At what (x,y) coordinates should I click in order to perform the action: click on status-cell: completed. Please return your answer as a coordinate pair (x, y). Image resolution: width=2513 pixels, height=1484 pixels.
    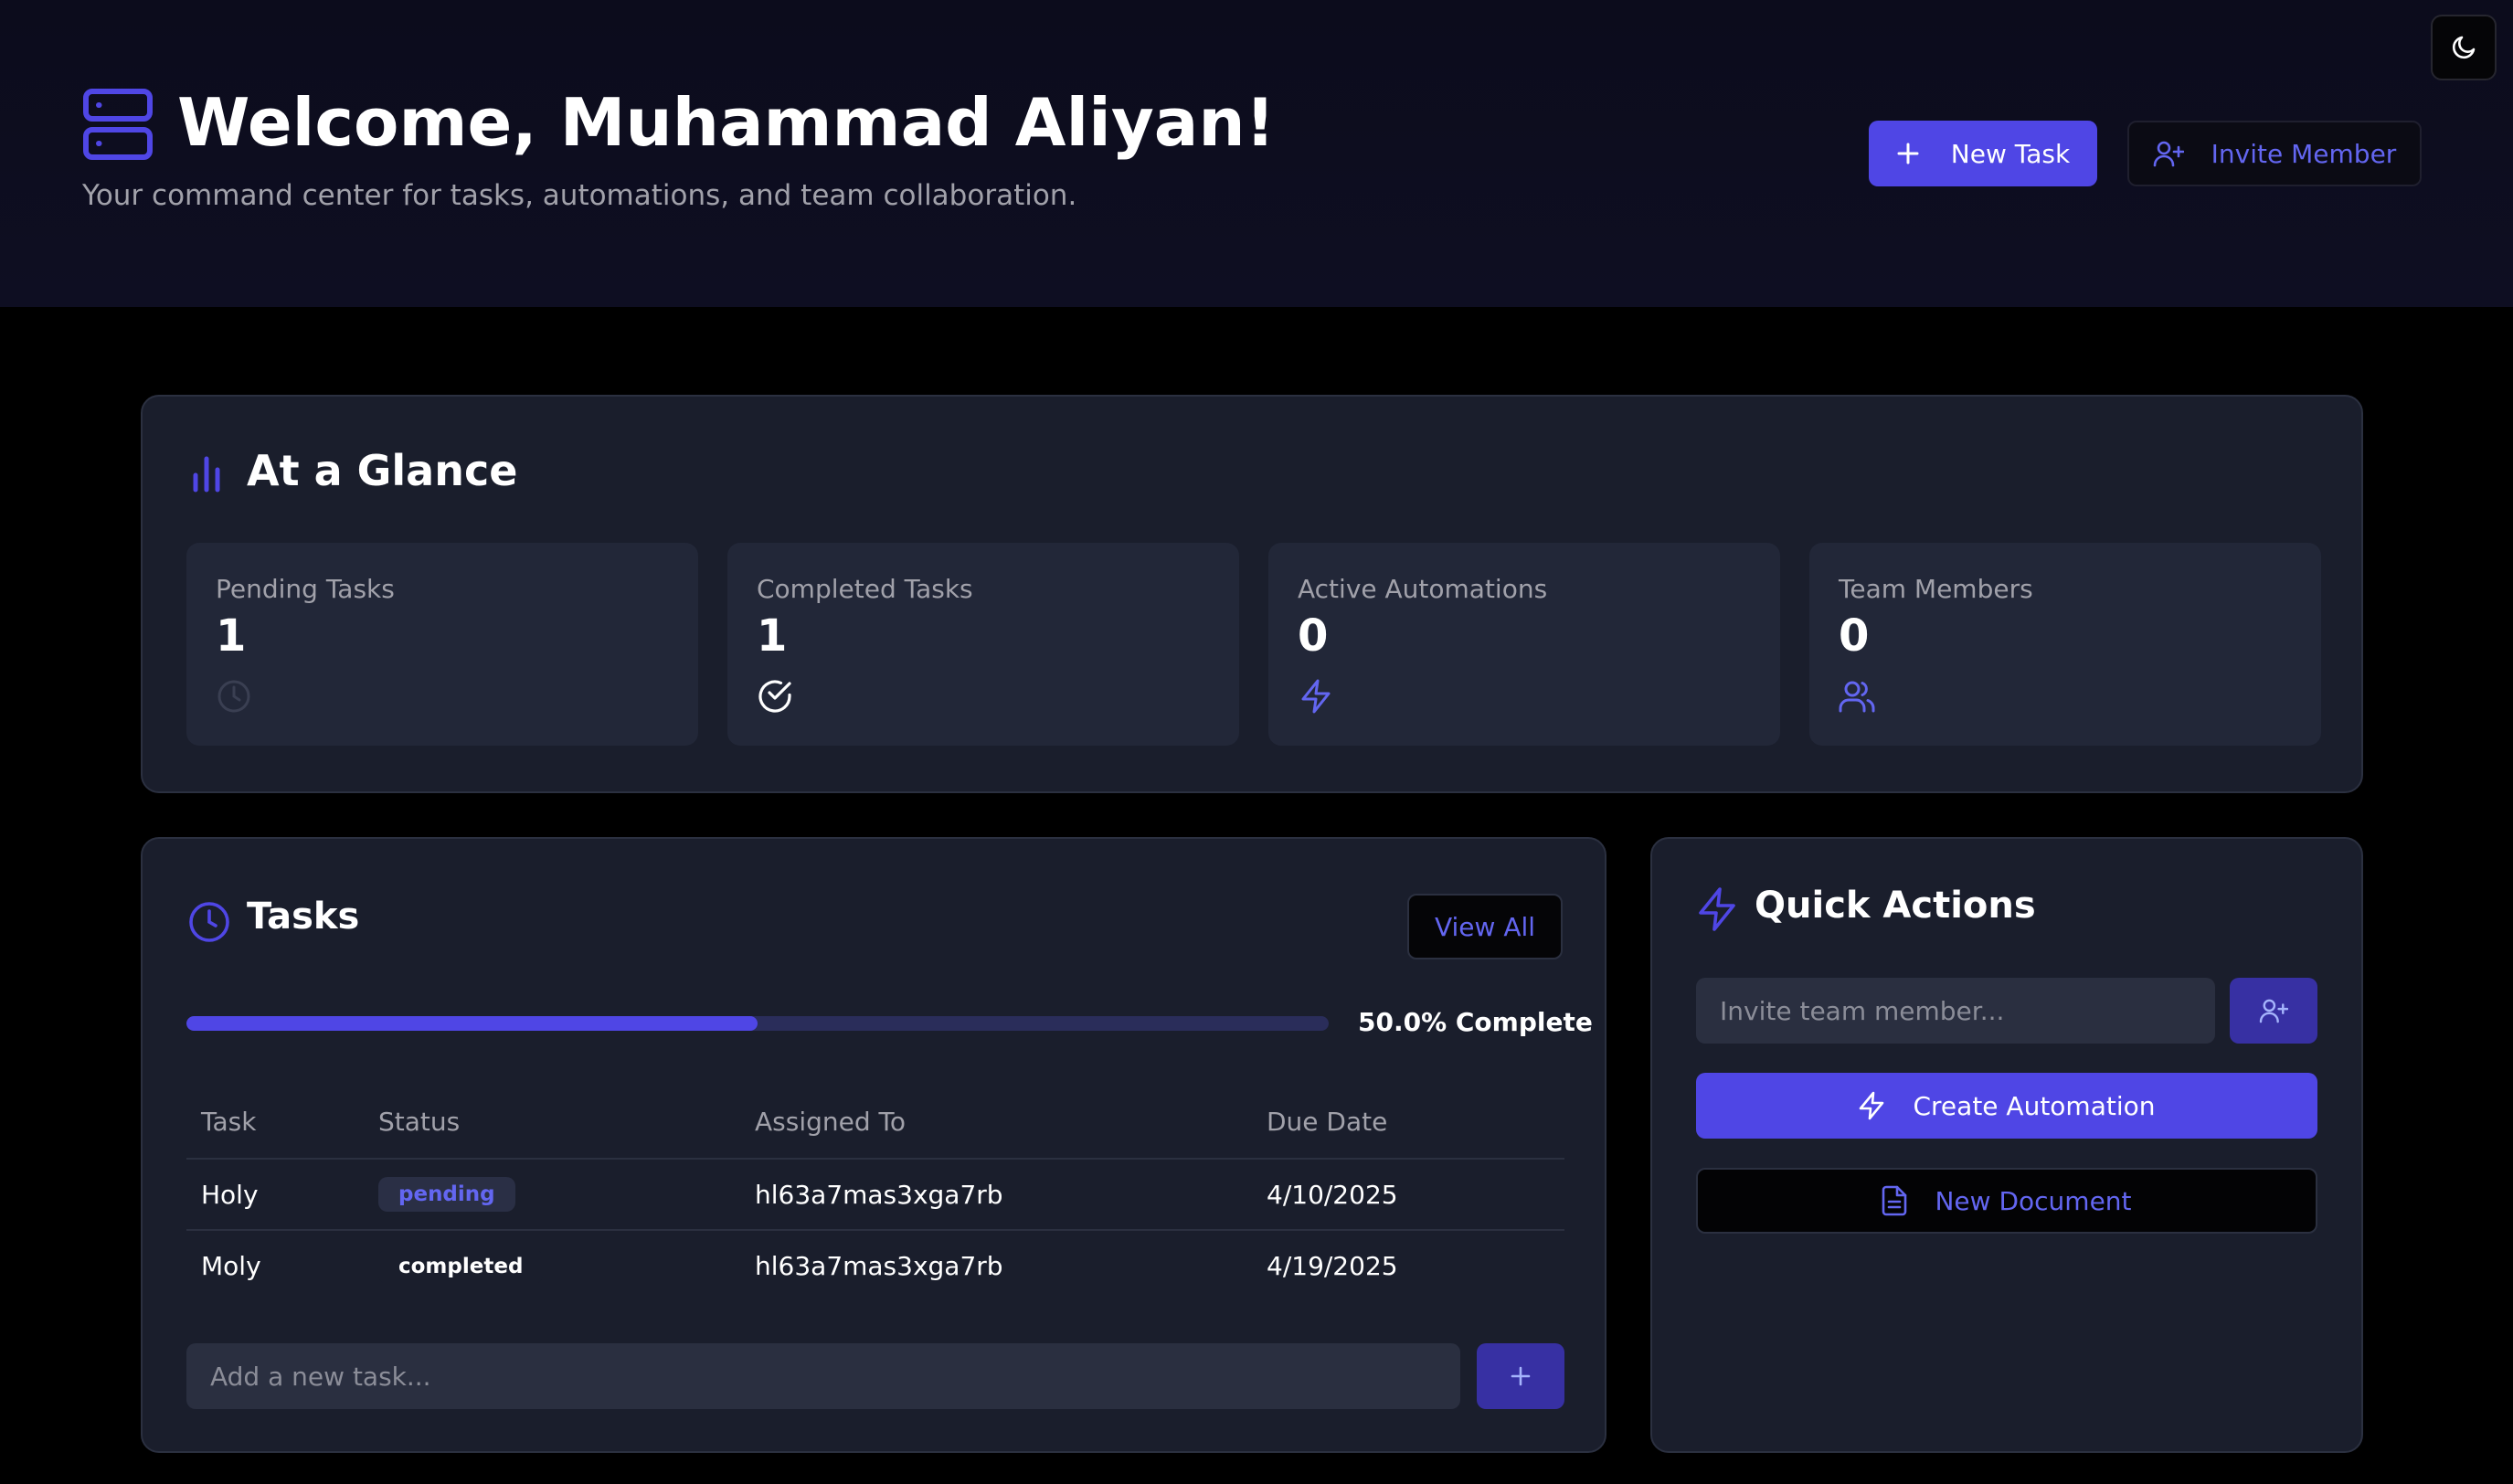
    Looking at the image, I should click on (552, 1265).